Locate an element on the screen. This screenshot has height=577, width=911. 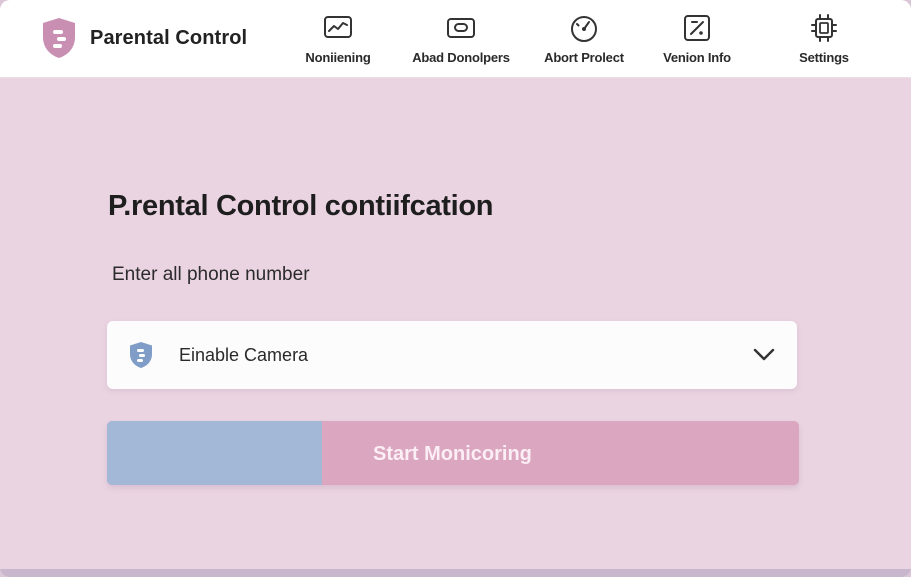
chevron-down-icon is located at coordinates (764, 355).